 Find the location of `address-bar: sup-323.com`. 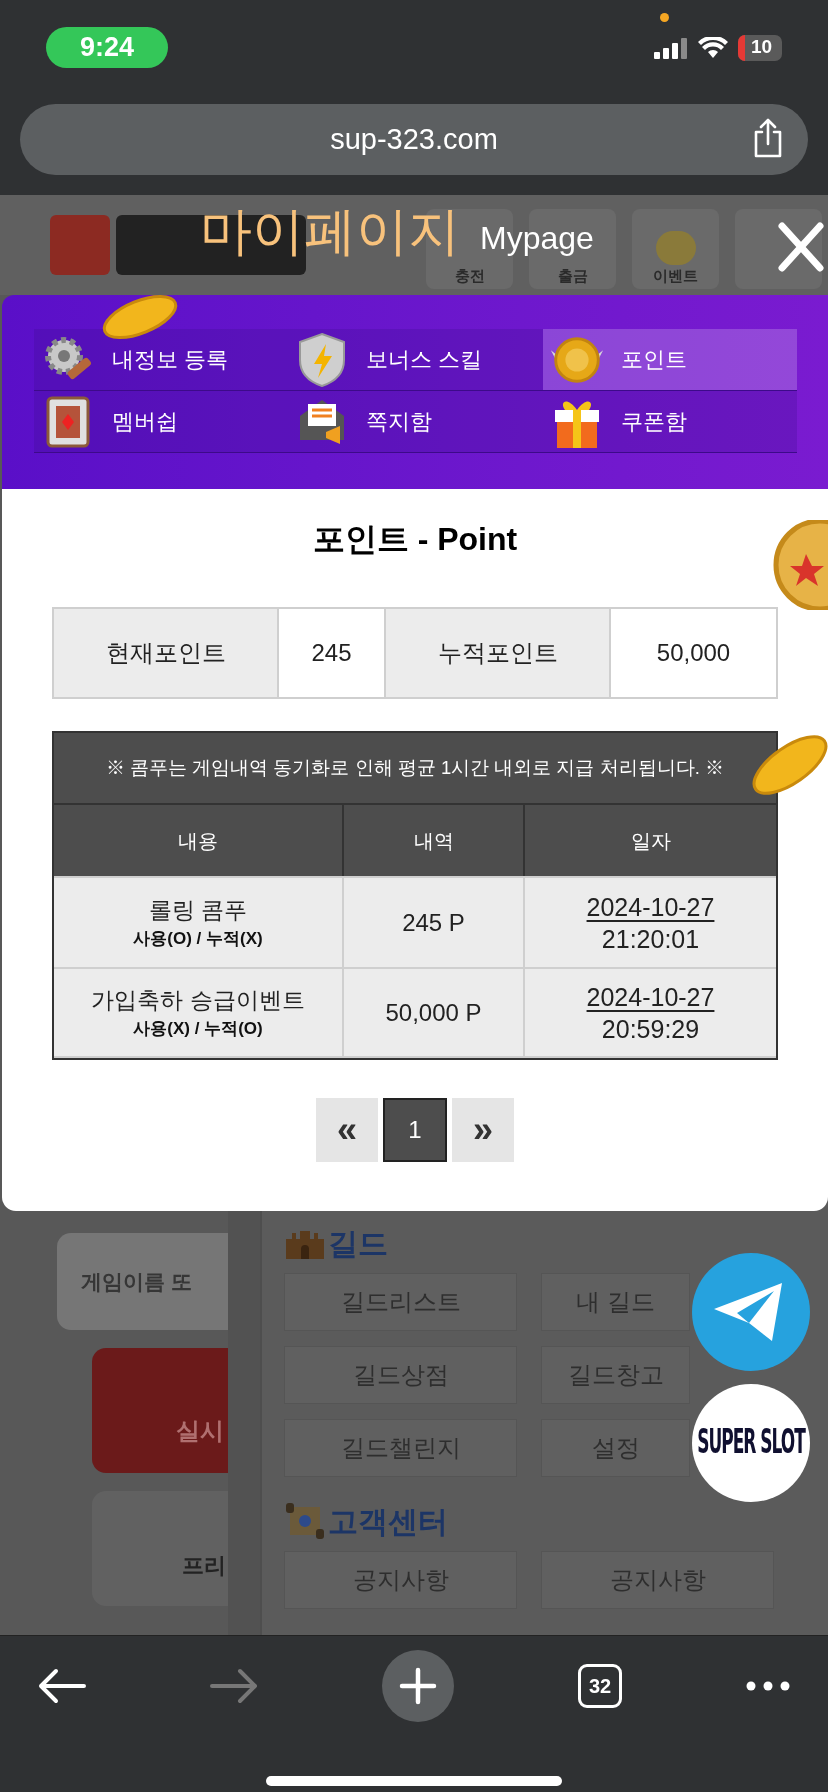

address-bar: sup-323.com is located at coordinates (414, 139).